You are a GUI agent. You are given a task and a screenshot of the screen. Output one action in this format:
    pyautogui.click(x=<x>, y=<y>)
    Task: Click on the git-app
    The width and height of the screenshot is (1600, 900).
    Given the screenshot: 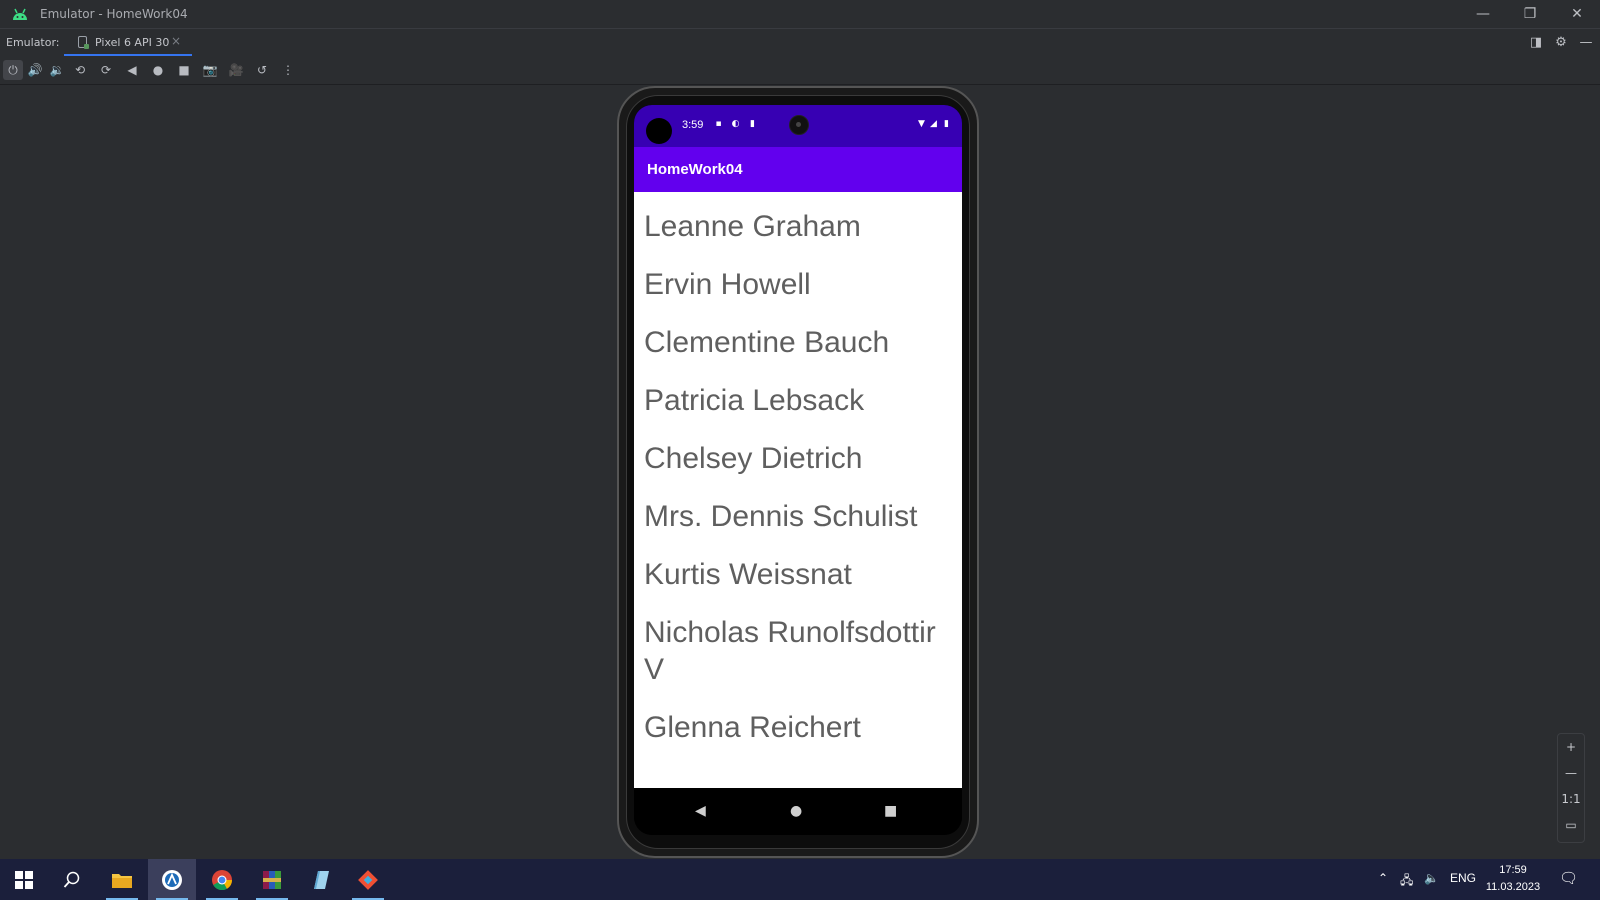 What is the action you would take?
    pyautogui.click(x=368, y=879)
    